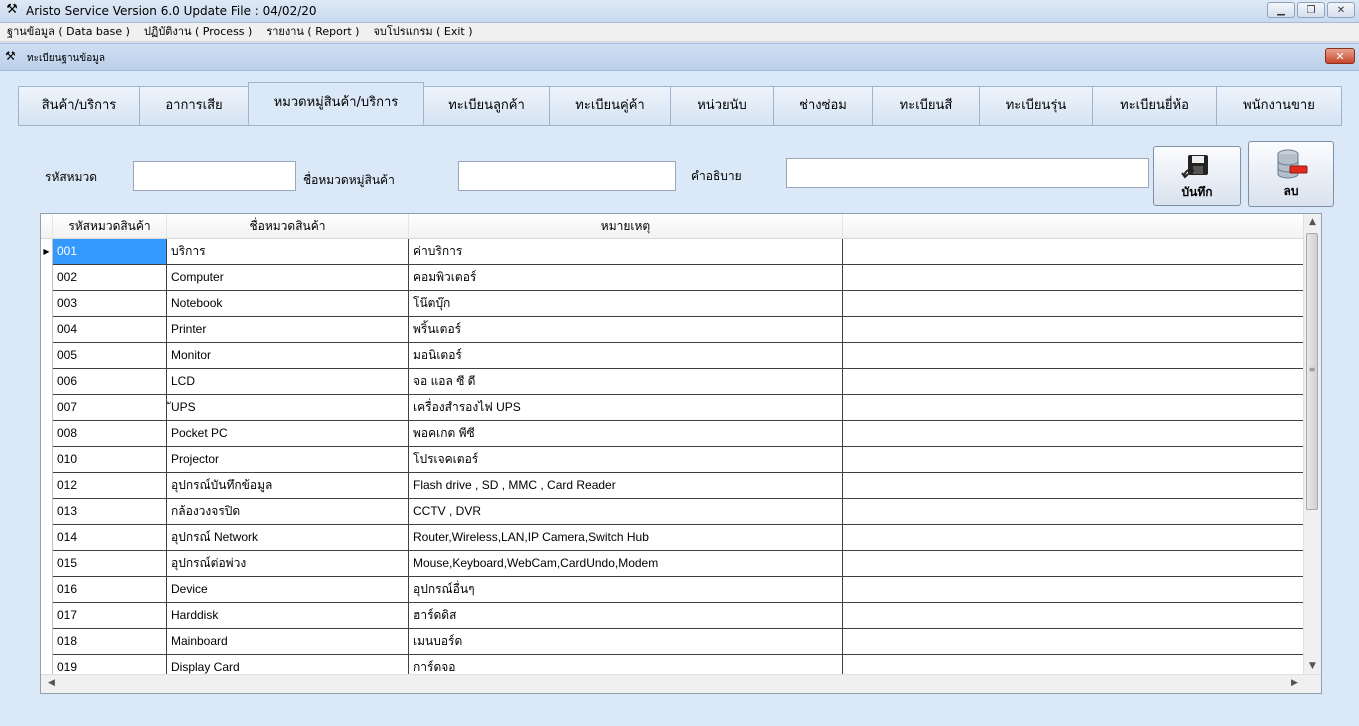 This screenshot has height=726, width=1359. I want to click on tab-customers: ทะเบียนลูกค้า, so click(486, 106).